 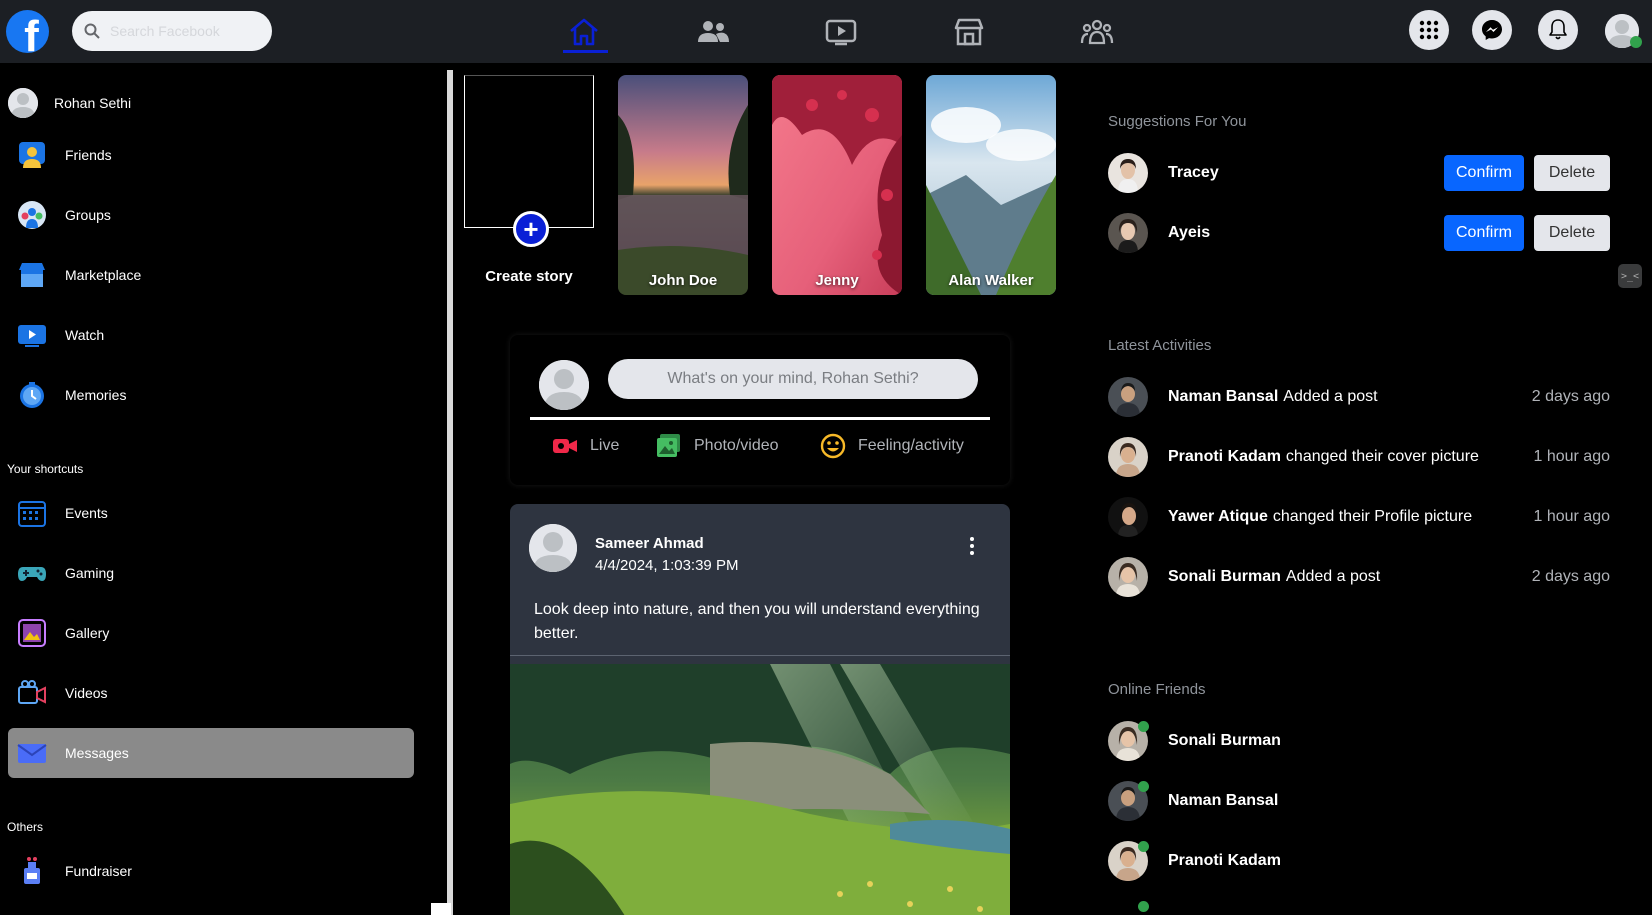 I want to click on sidebar-item-events: Events, so click(x=211, y=513).